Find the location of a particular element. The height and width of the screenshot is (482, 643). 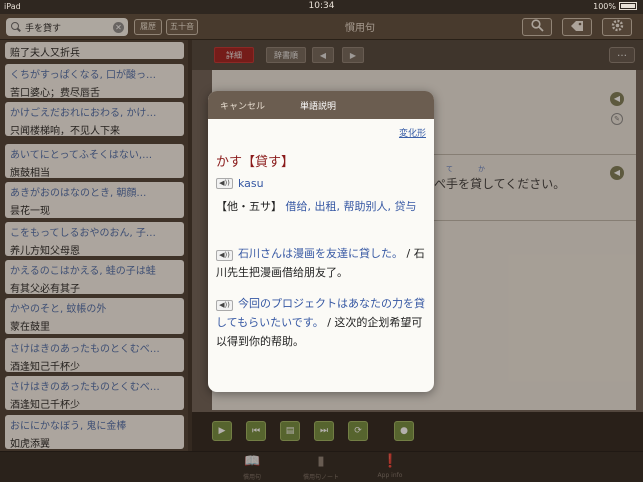

inflection-link: 変化形 is located at coordinates (412, 132).